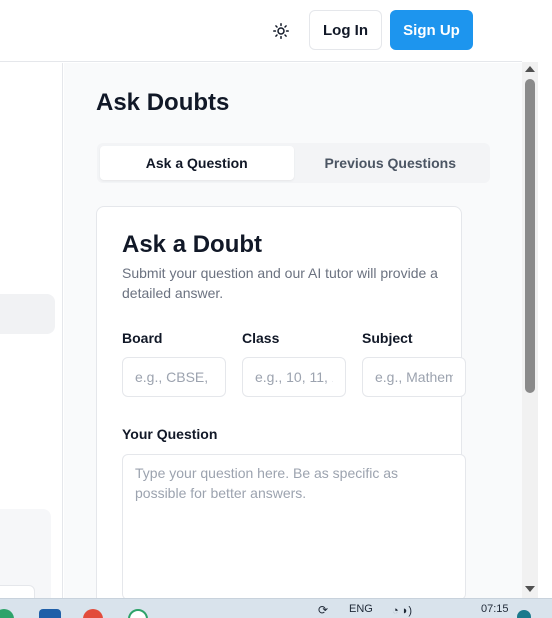  I want to click on tab-list: Ask a Question Previous Questions, so click(293, 163).